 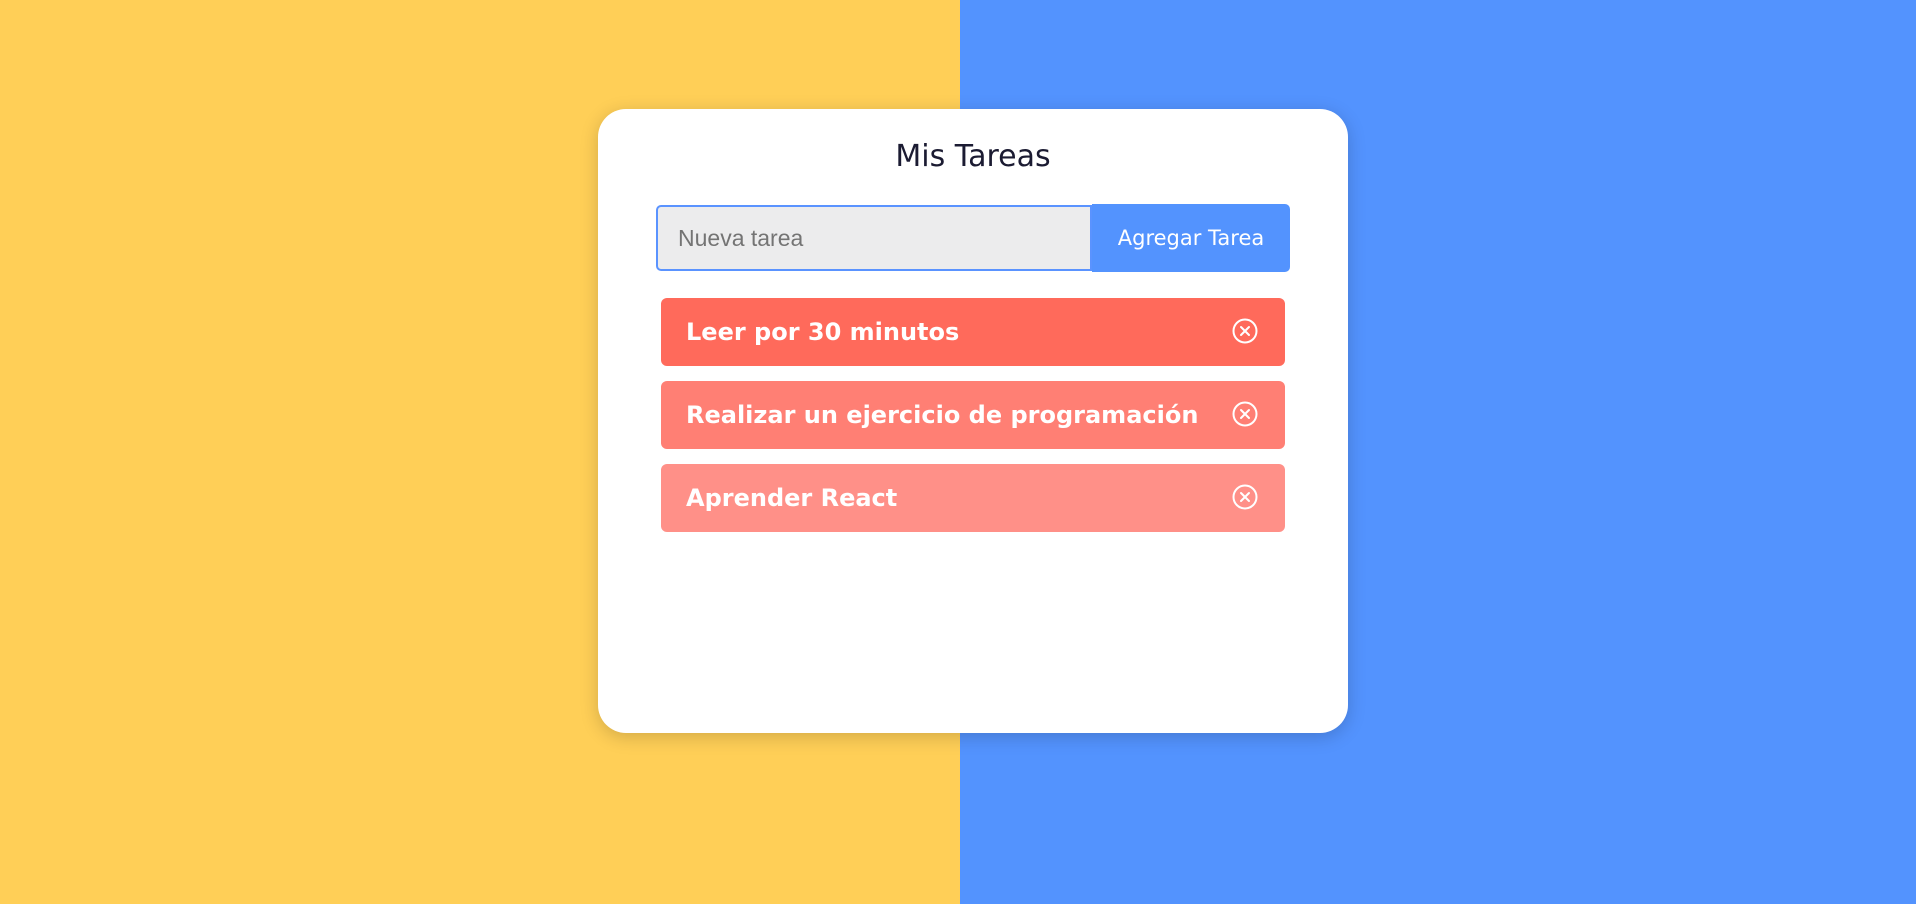 I want to click on task-item: Realizar un ejercicio de programación, so click(x=973, y=415).